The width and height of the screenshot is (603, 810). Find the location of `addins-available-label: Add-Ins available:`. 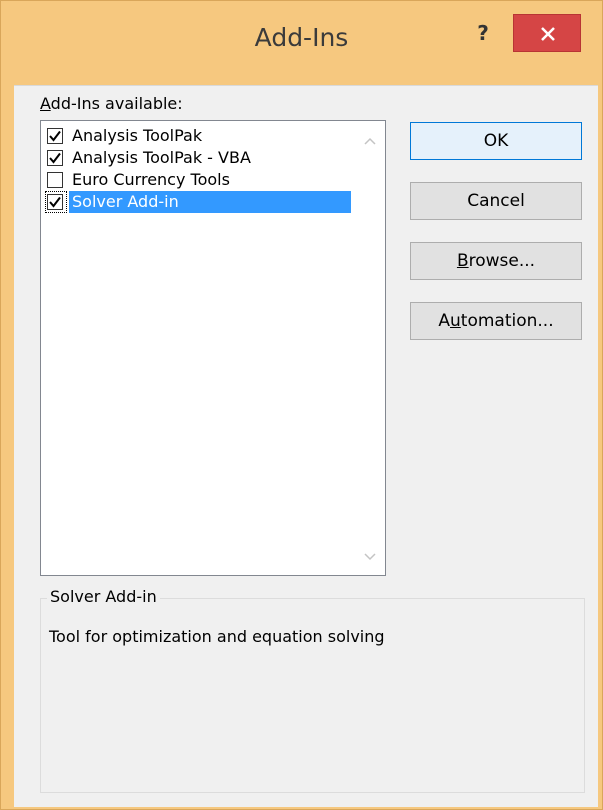

addins-available-label: Add-Ins available: is located at coordinates (111, 103).